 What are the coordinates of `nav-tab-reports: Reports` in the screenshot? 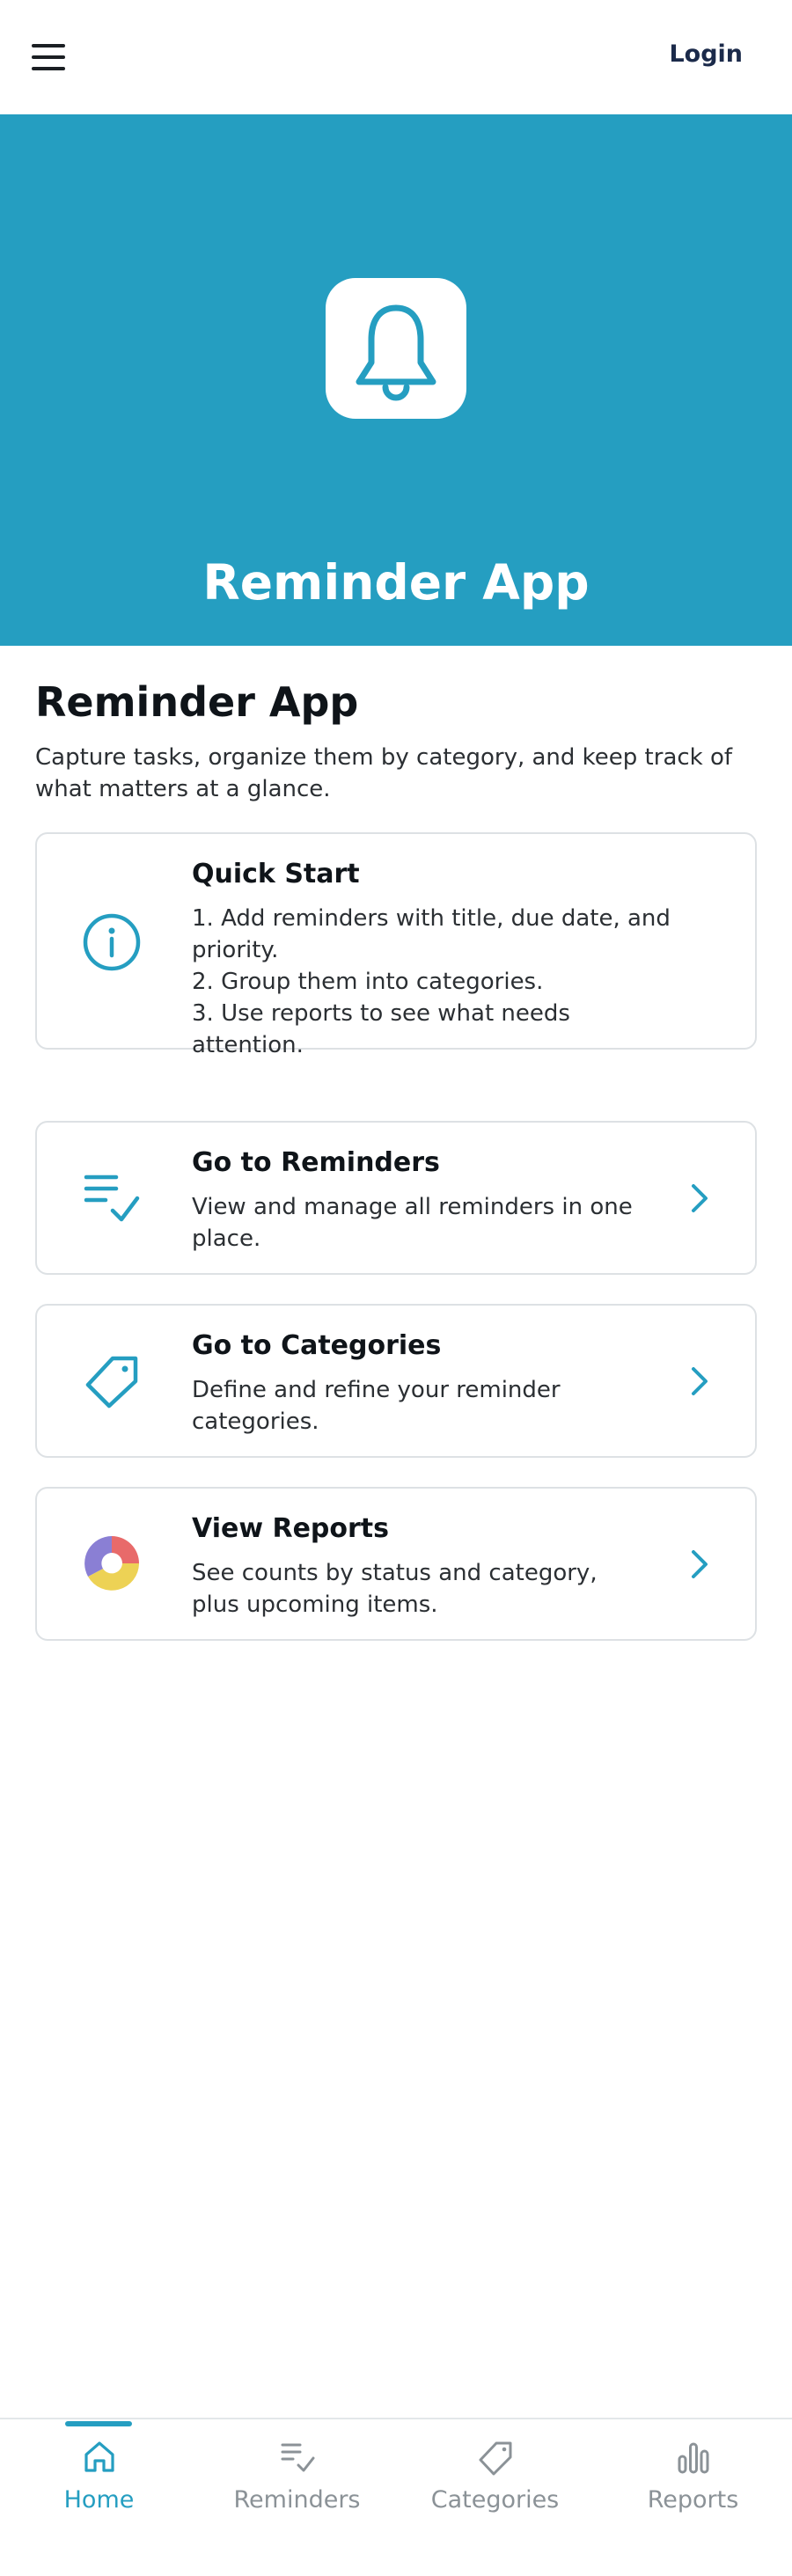 It's located at (693, 2490).